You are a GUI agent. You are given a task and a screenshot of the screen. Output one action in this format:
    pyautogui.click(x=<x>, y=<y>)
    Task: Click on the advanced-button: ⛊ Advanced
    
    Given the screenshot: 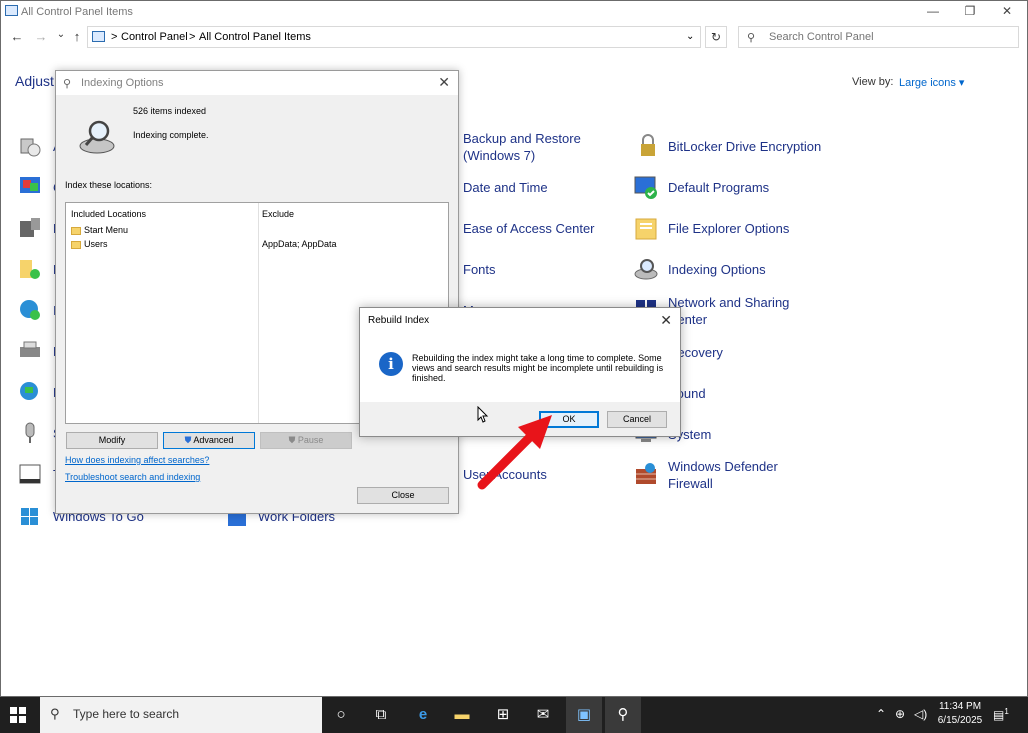 What is the action you would take?
    pyautogui.click(x=209, y=440)
    